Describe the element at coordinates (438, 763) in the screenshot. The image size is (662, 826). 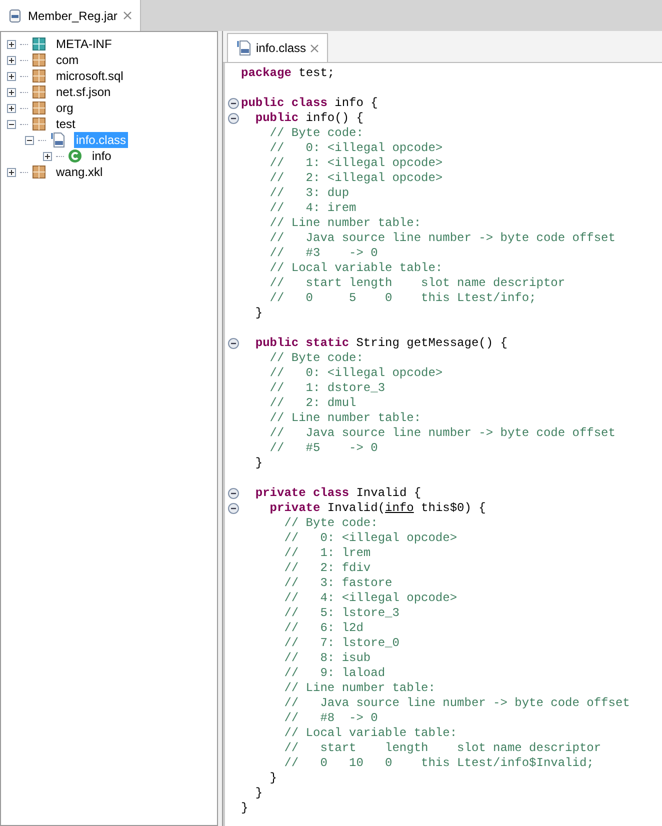
I see `code-line: // 0 10 0 this Ltest/info$Invalid;` at that location.